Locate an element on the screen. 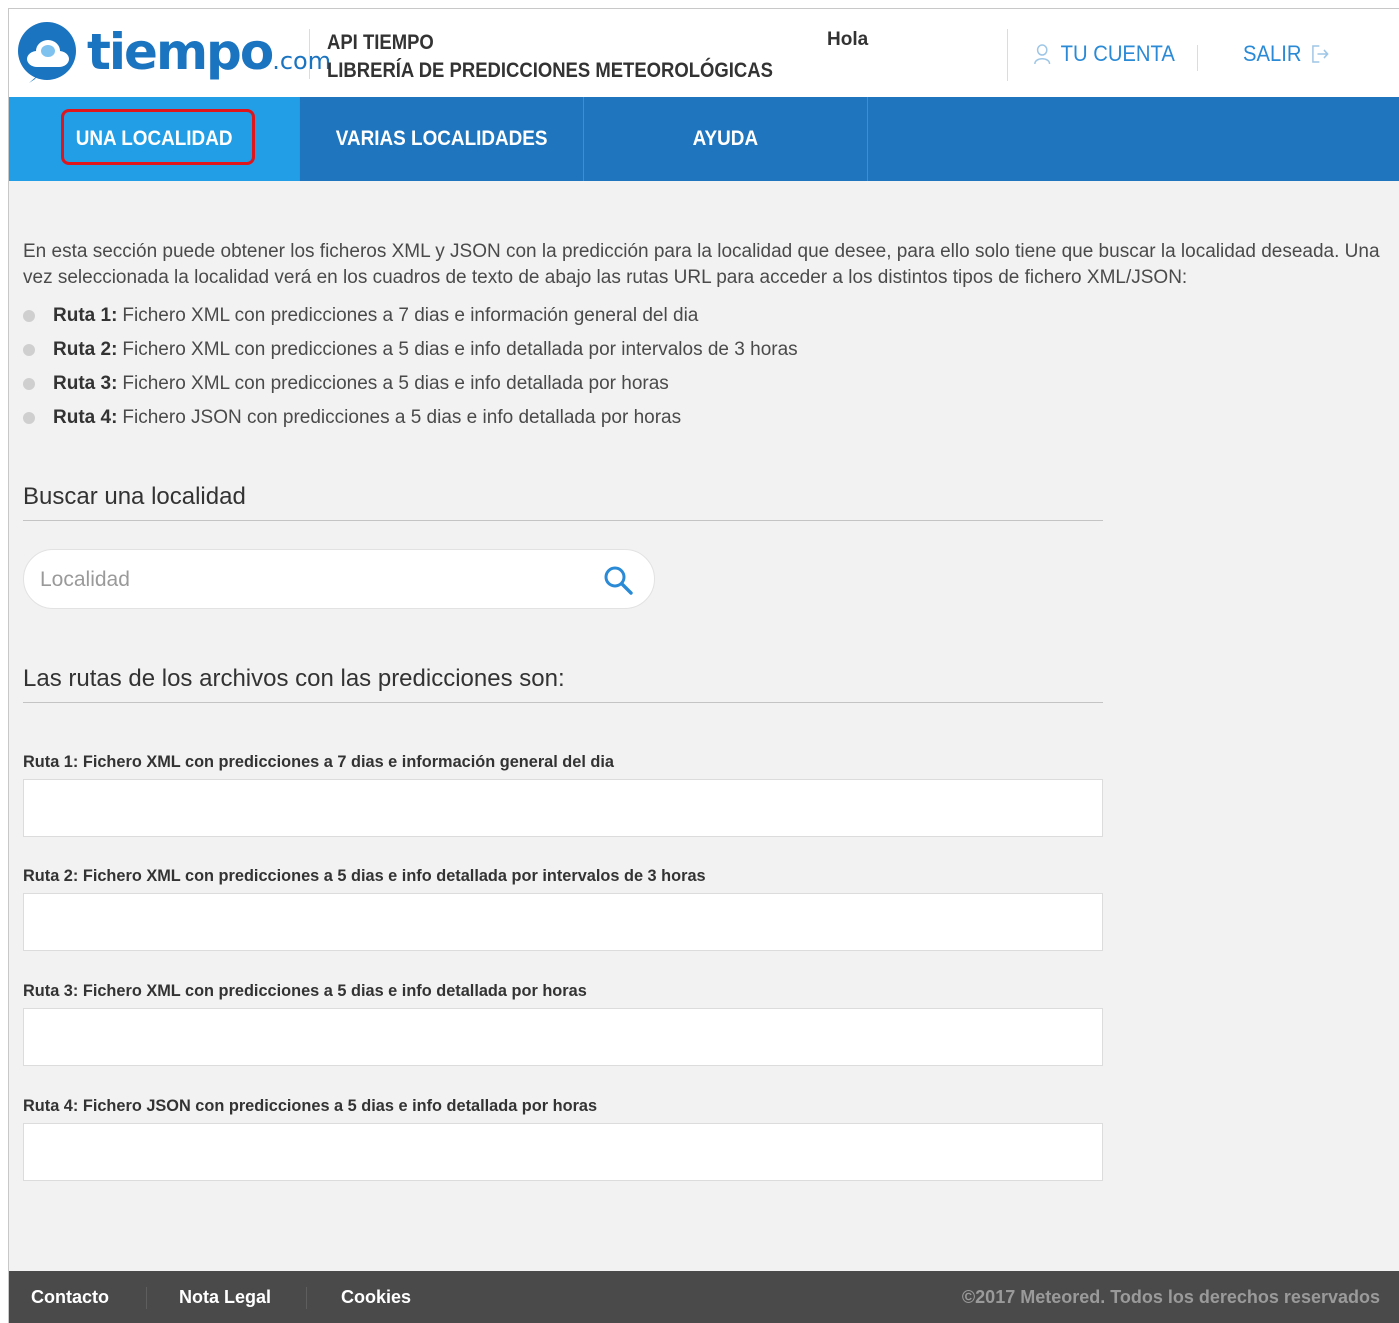 The width and height of the screenshot is (1399, 1323). tab-ayuda: AYUDA is located at coordinates (726, 139).